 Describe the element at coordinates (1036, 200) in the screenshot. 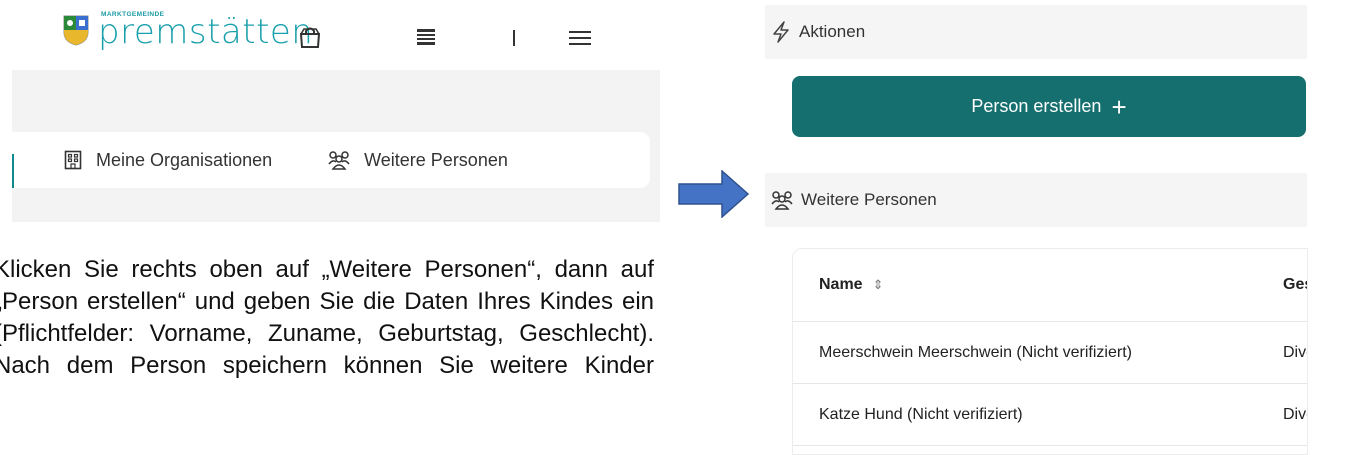

I see `persons-header: Weitere Personen` at that location.